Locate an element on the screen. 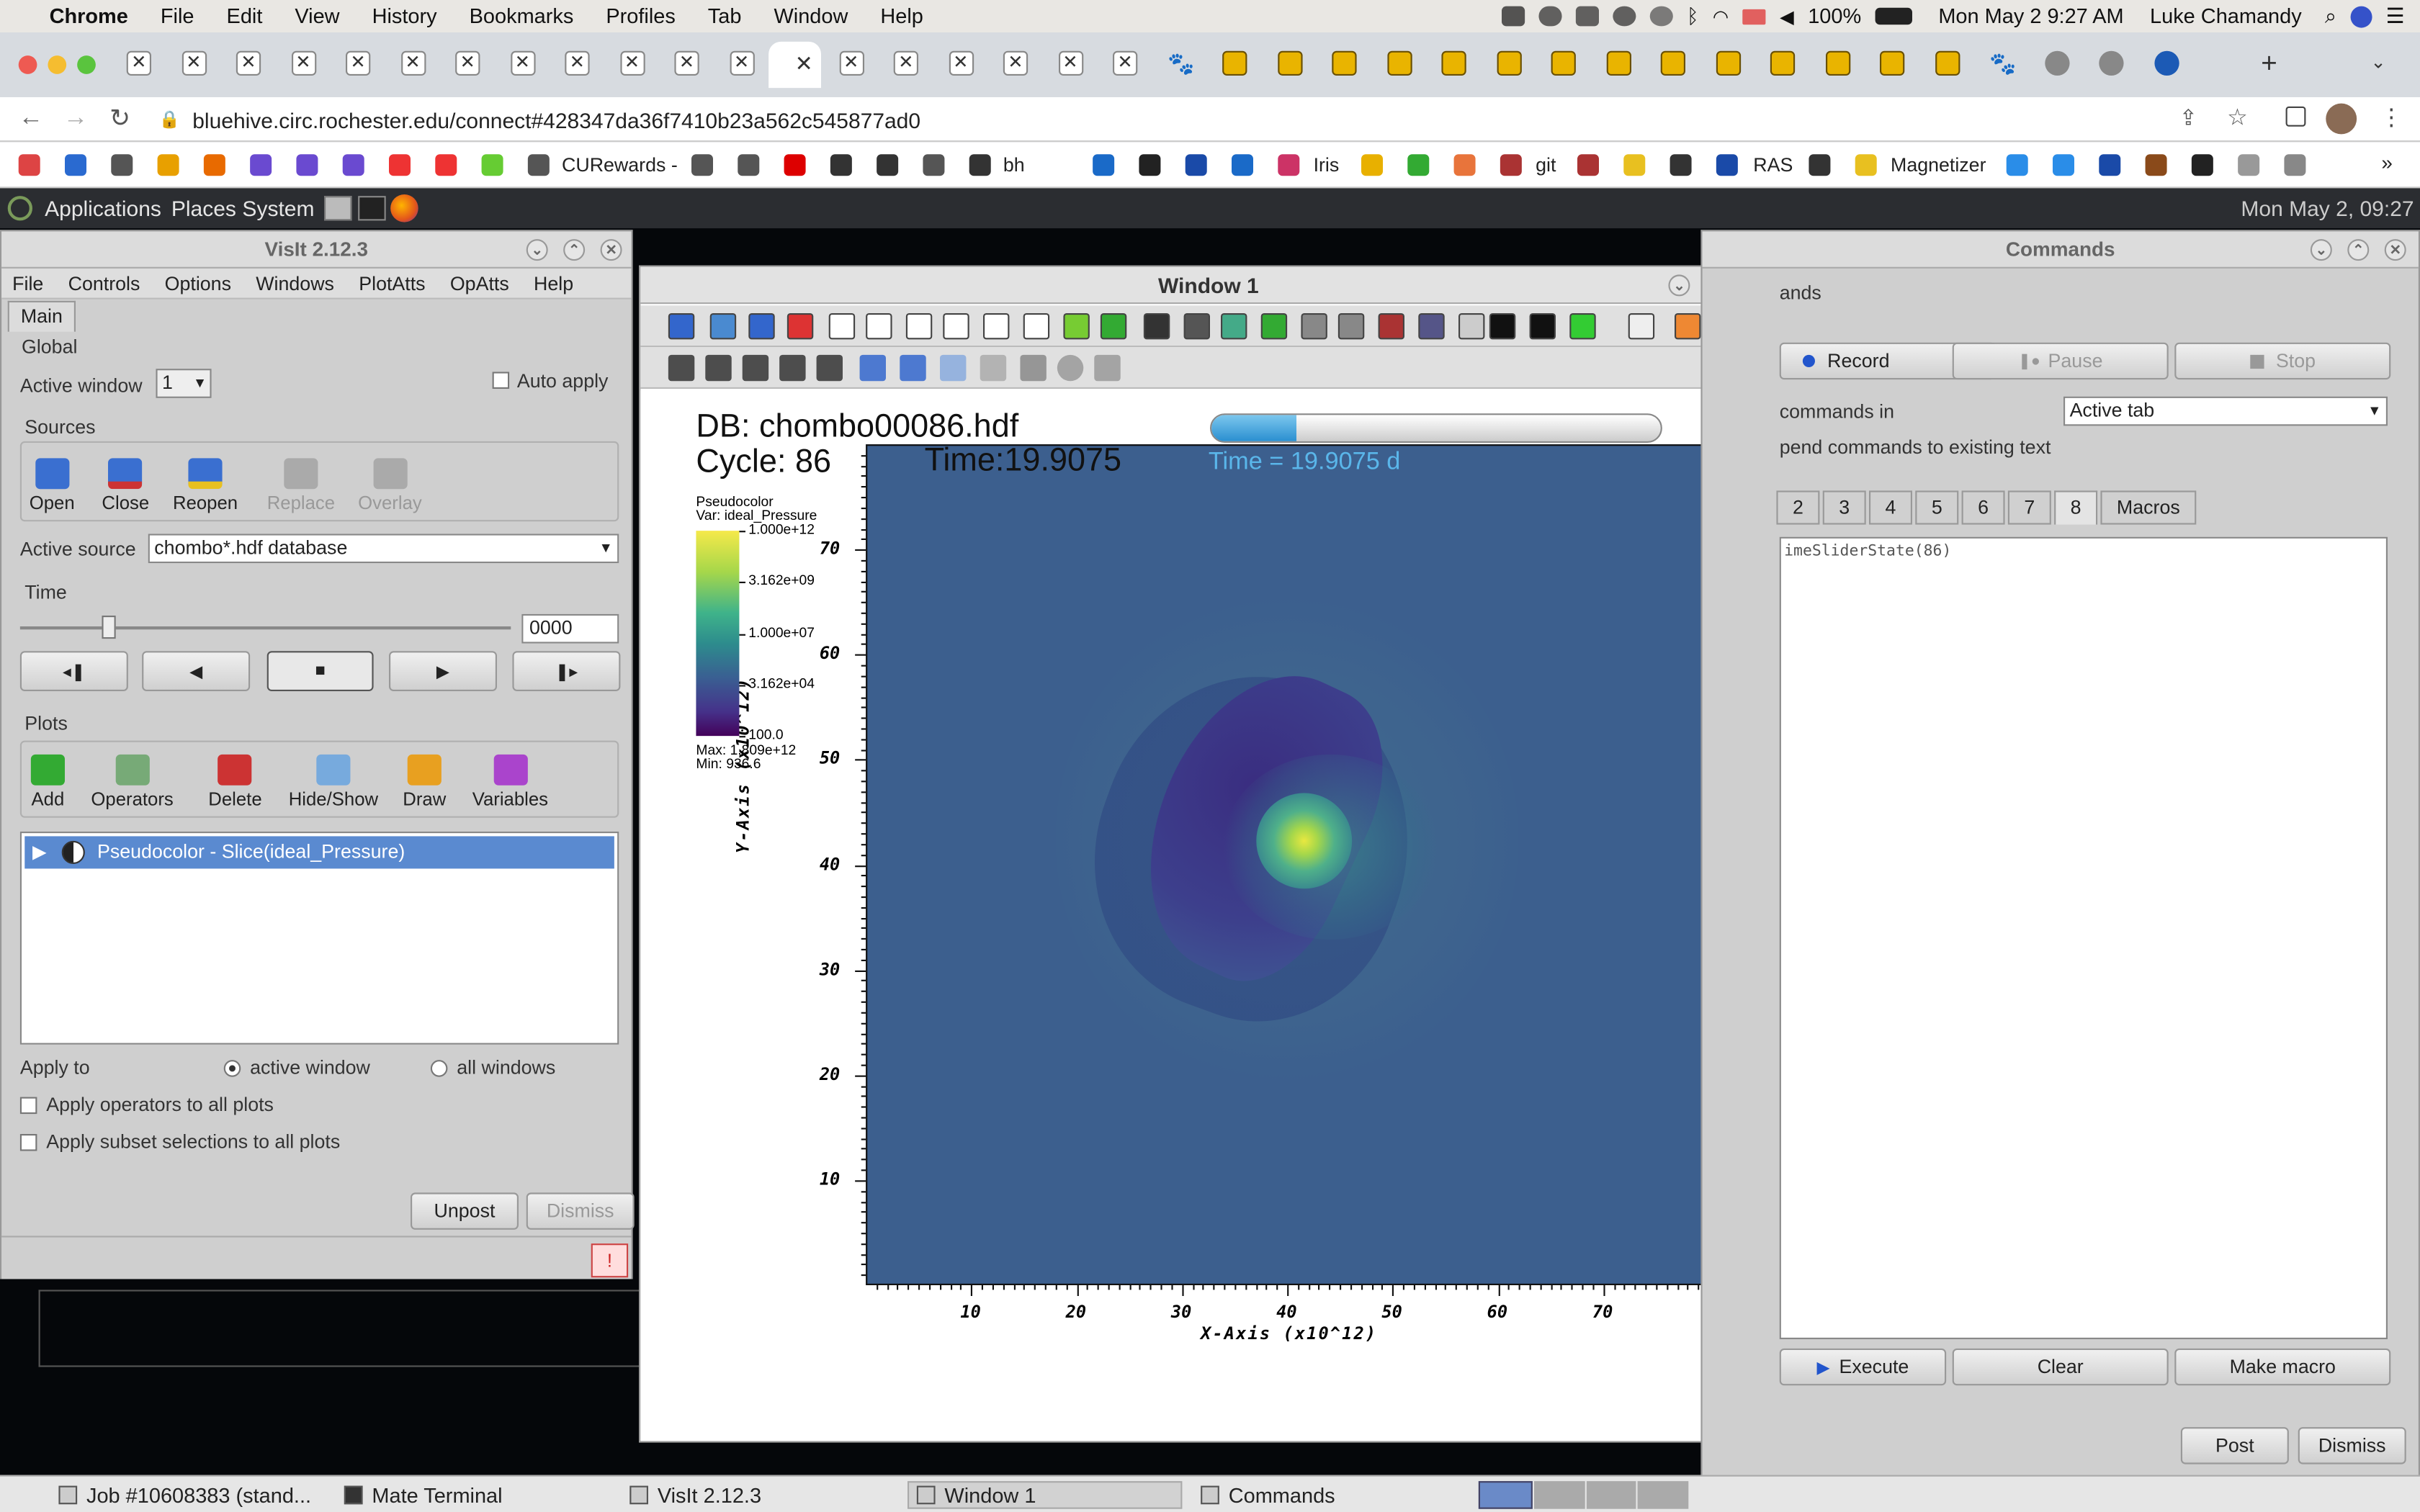 This screenshot has height=1512, width=2420. minimize-window-icon is located at coordinates (57, 64).